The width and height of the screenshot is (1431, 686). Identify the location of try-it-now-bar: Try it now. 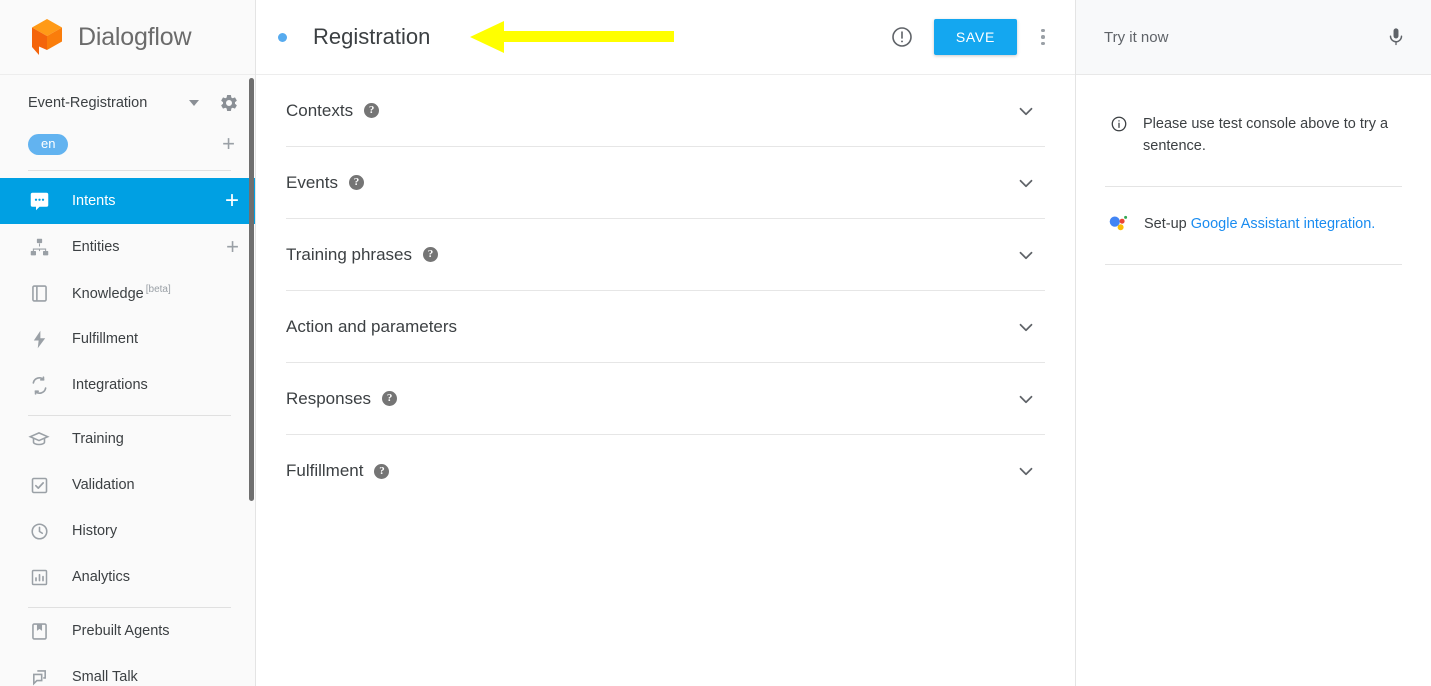
(1253, 37).